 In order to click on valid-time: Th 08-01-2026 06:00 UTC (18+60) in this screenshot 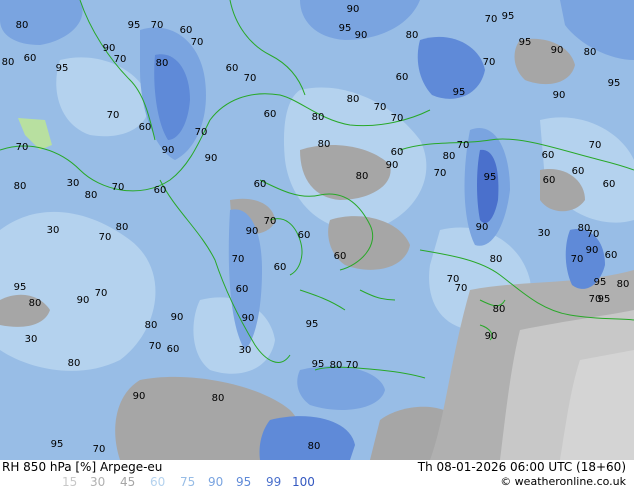, I will do `click(521, 467)`.